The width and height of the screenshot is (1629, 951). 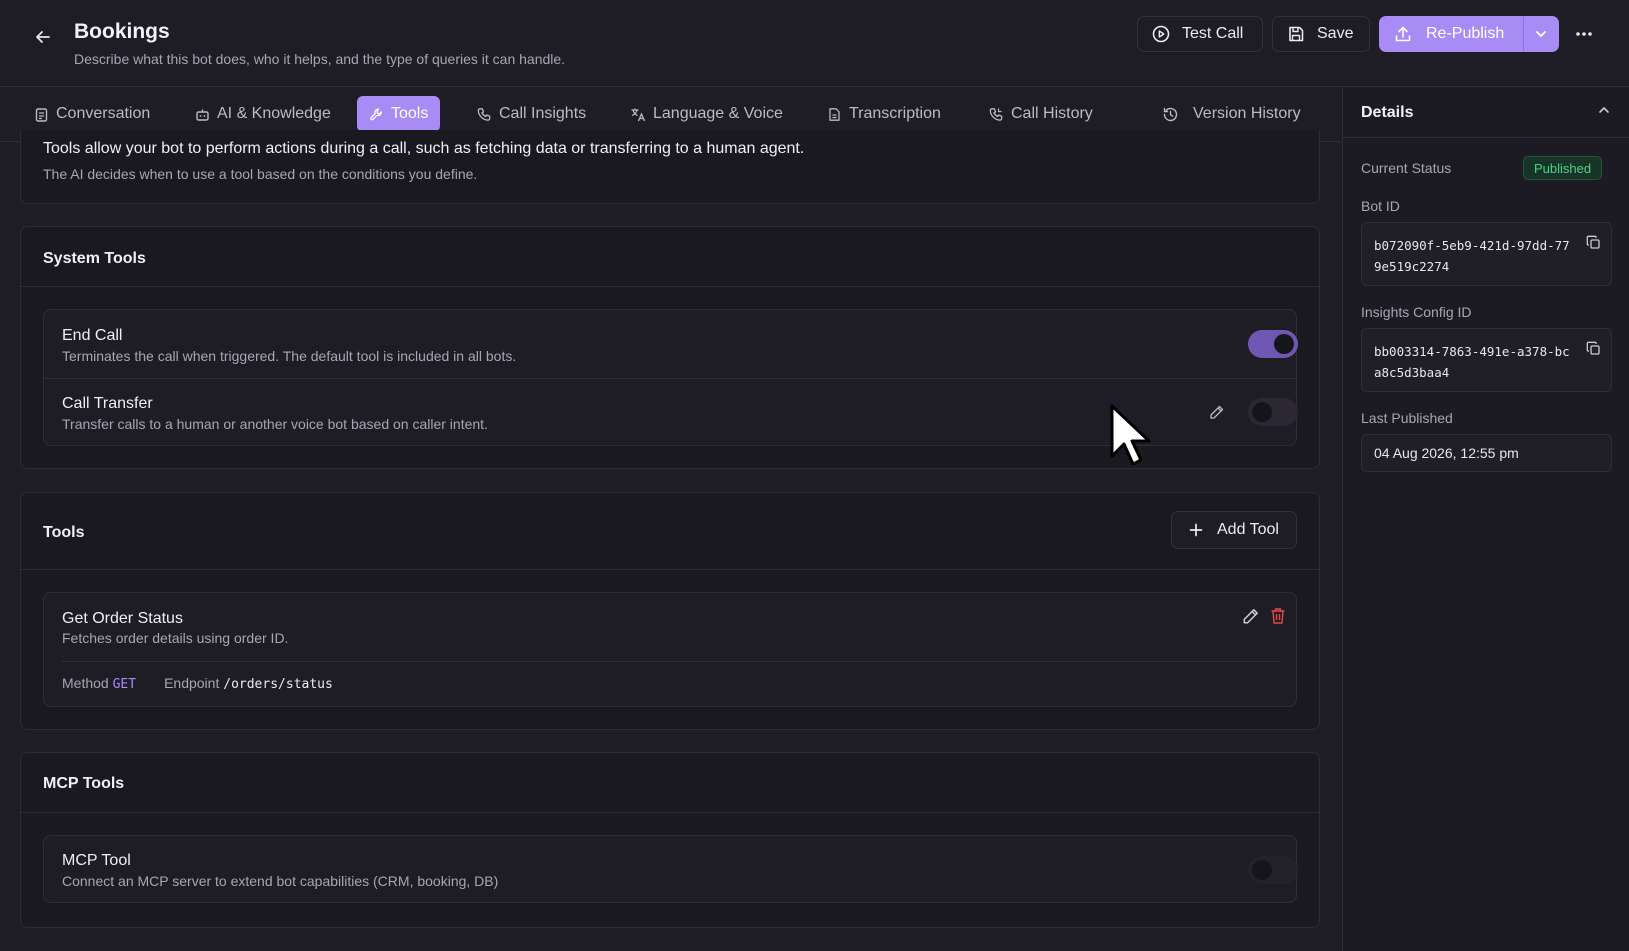 What do you see at coordinates (1416, 312) in the screenshot?
I see `insights-config-label: Insights Config ID` at bounding box center [1416, 312].